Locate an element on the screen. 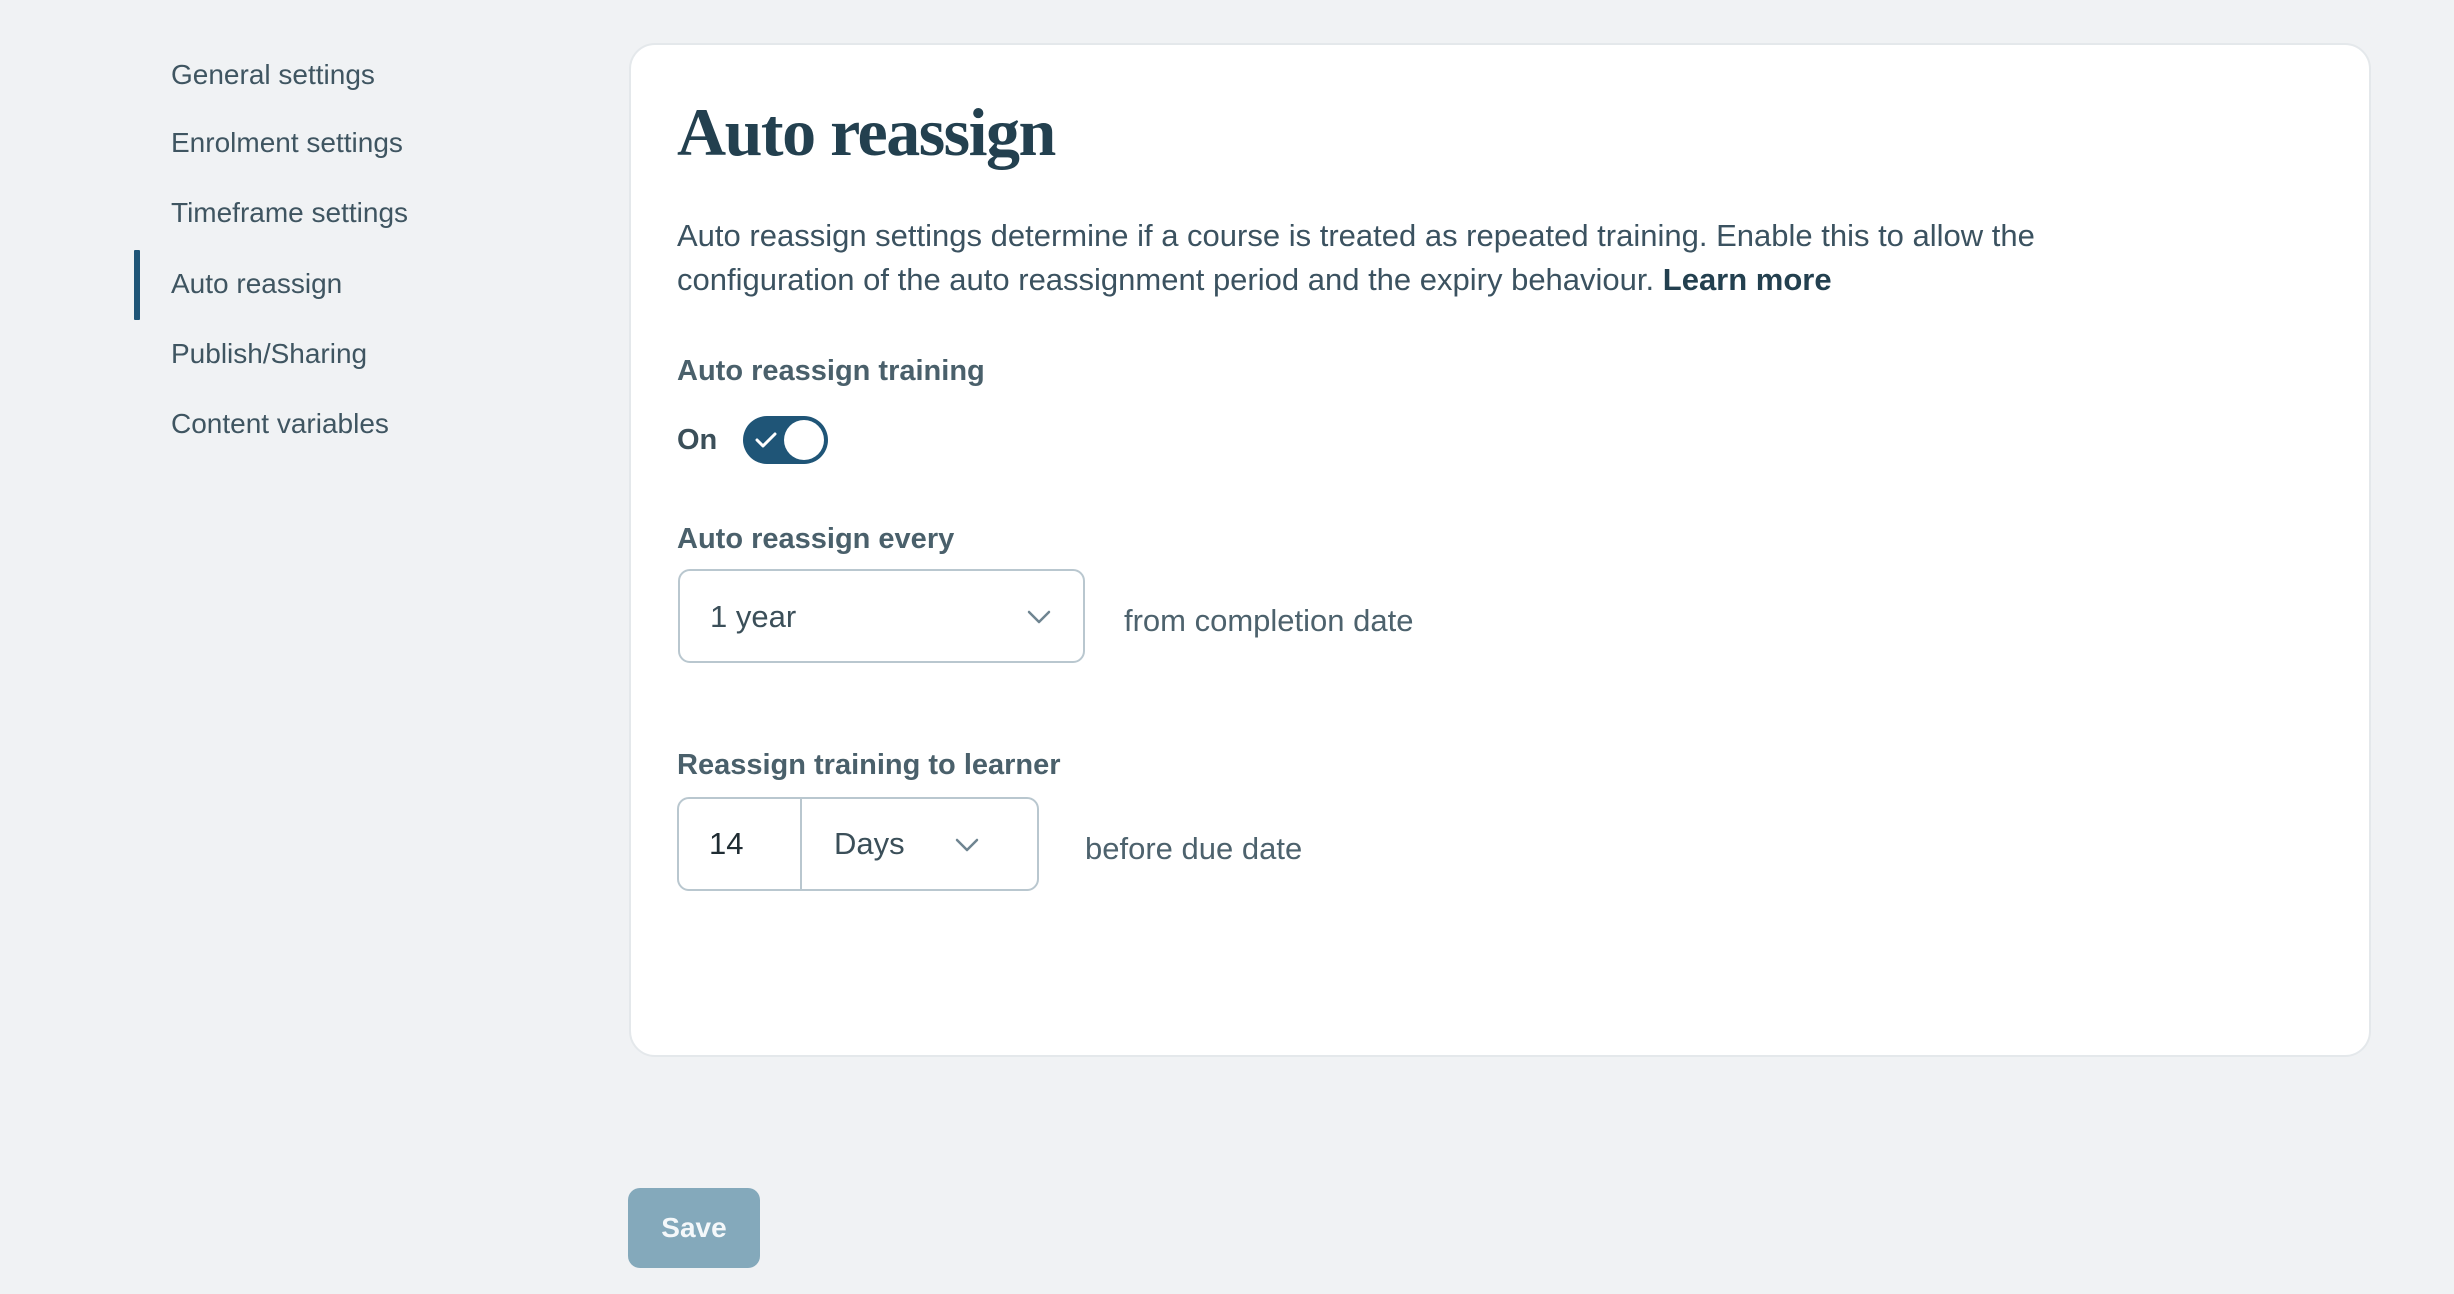  days-number-input: 14 is located at coordinates (740, 844).